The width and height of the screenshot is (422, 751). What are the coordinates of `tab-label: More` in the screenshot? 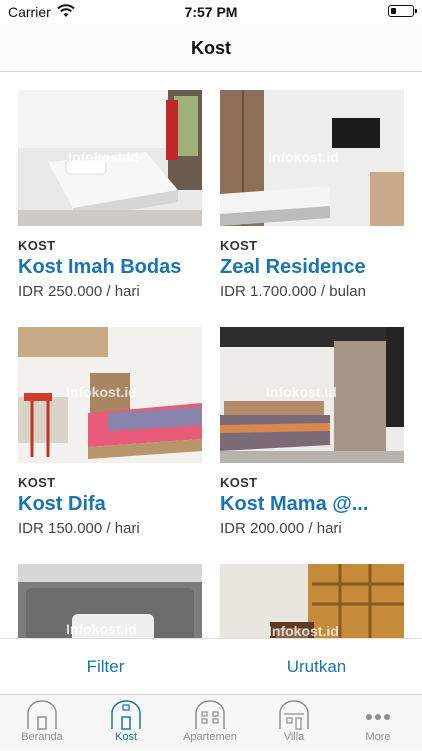 It's located at (378, 737).